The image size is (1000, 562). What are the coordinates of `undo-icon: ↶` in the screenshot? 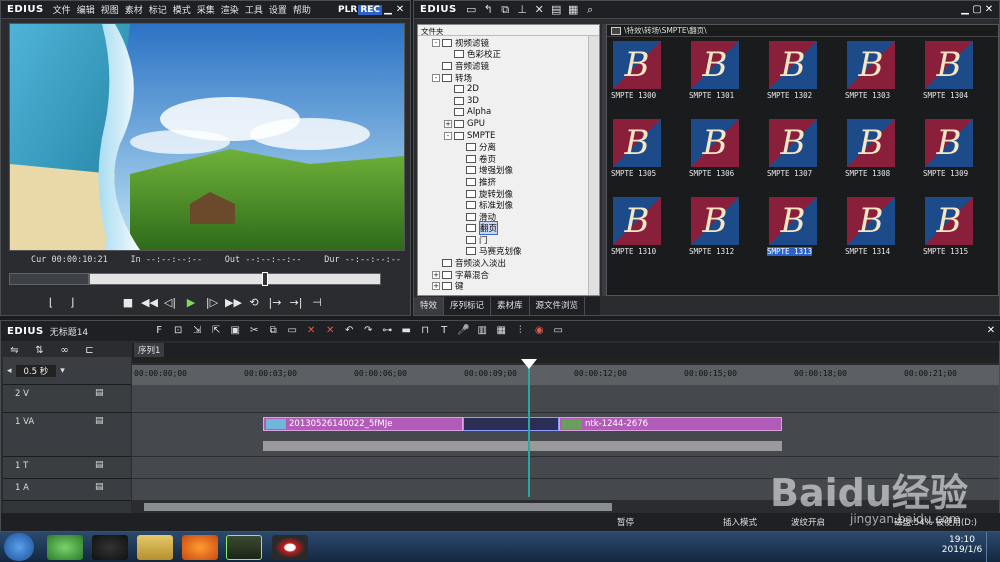 It's located at (349, 331).